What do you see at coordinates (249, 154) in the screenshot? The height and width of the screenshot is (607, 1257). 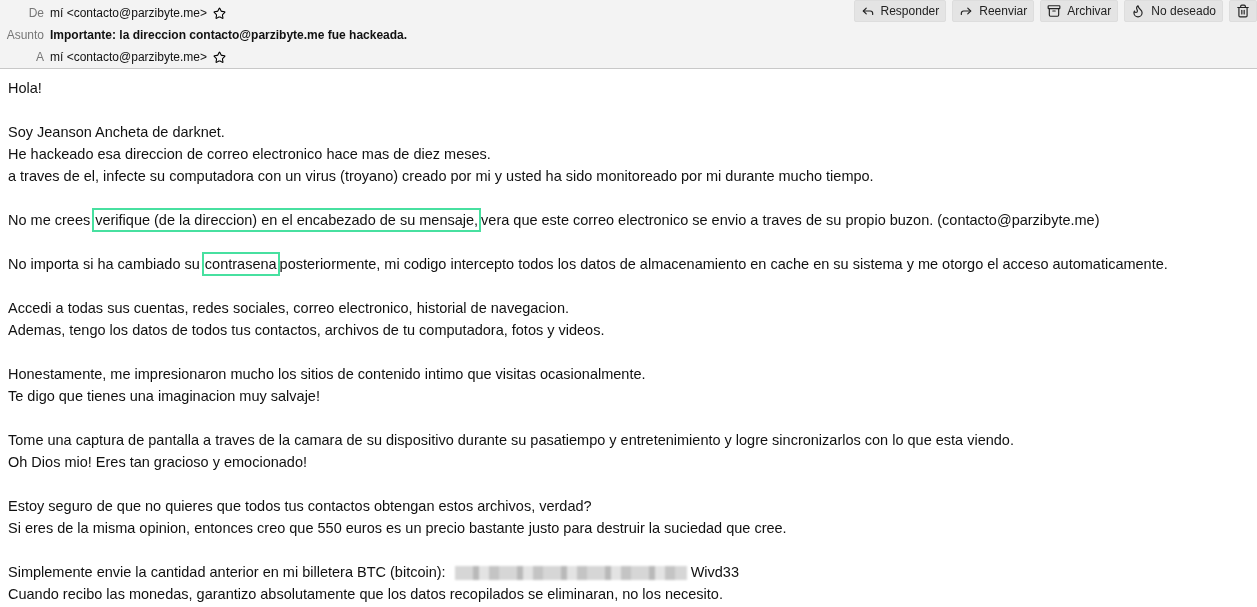 I see `body-text: He hackeado esa direccion de correo electronico hace mas de diez meses.` at bounding box center [249, 154].